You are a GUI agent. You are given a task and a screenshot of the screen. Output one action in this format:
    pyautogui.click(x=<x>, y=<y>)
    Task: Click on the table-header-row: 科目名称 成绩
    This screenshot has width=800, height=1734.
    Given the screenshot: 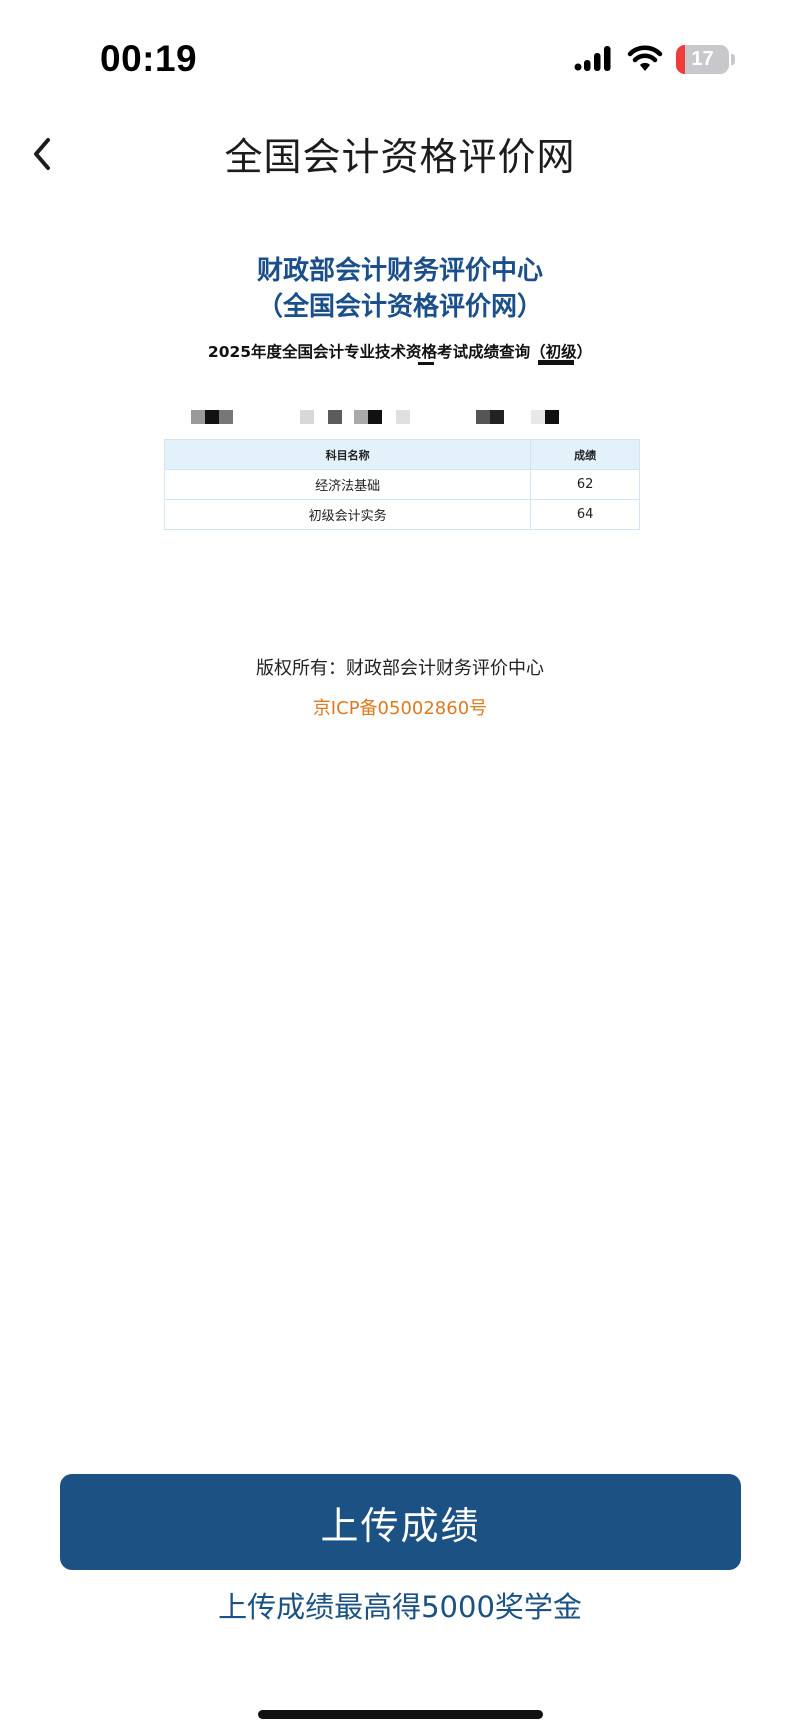 What is the action you would take?
    pyautogui.click(x=401, y=454)
    